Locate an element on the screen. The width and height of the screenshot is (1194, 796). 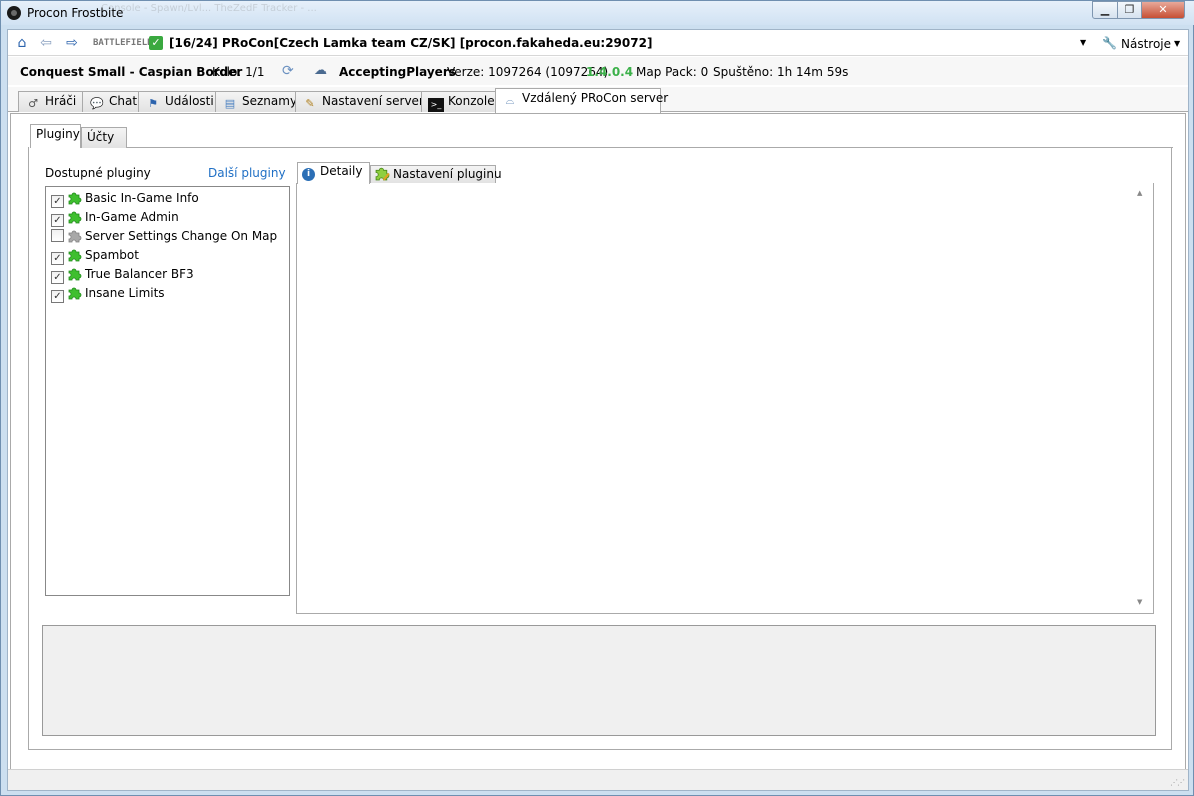
subtab-accounts: Účty is located at coordinates (104, 137).